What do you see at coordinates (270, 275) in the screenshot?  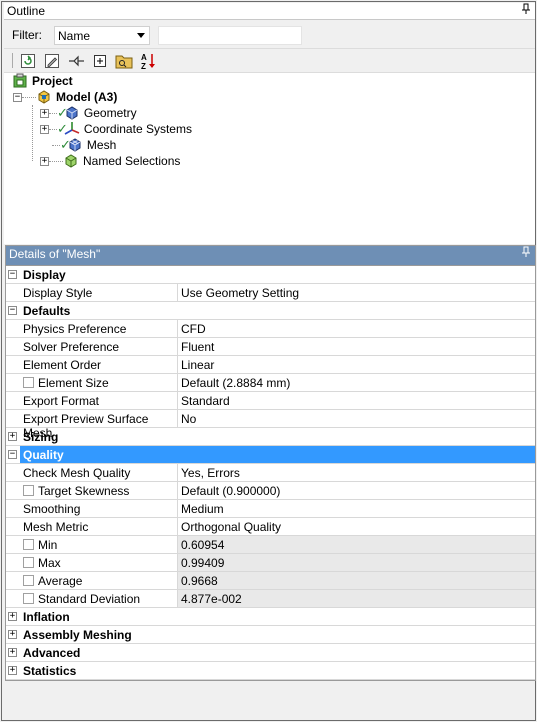 I see `section-display: − Display` at bounding box center [270, 275].